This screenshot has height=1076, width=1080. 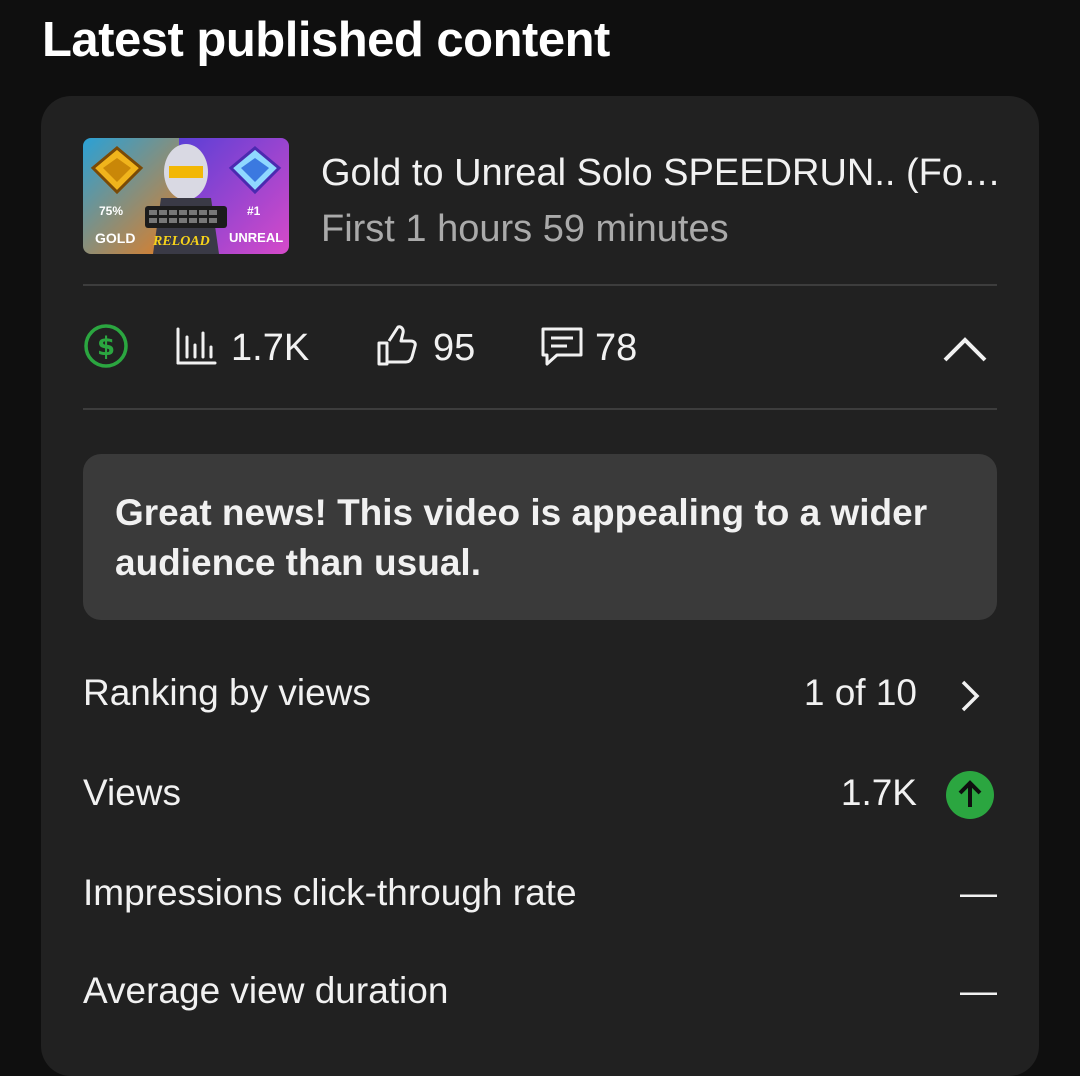 What do you see at coordinates (425, 348) in the screenshot?
I see `likes-stat: 95` at bounding box center [425, 348].